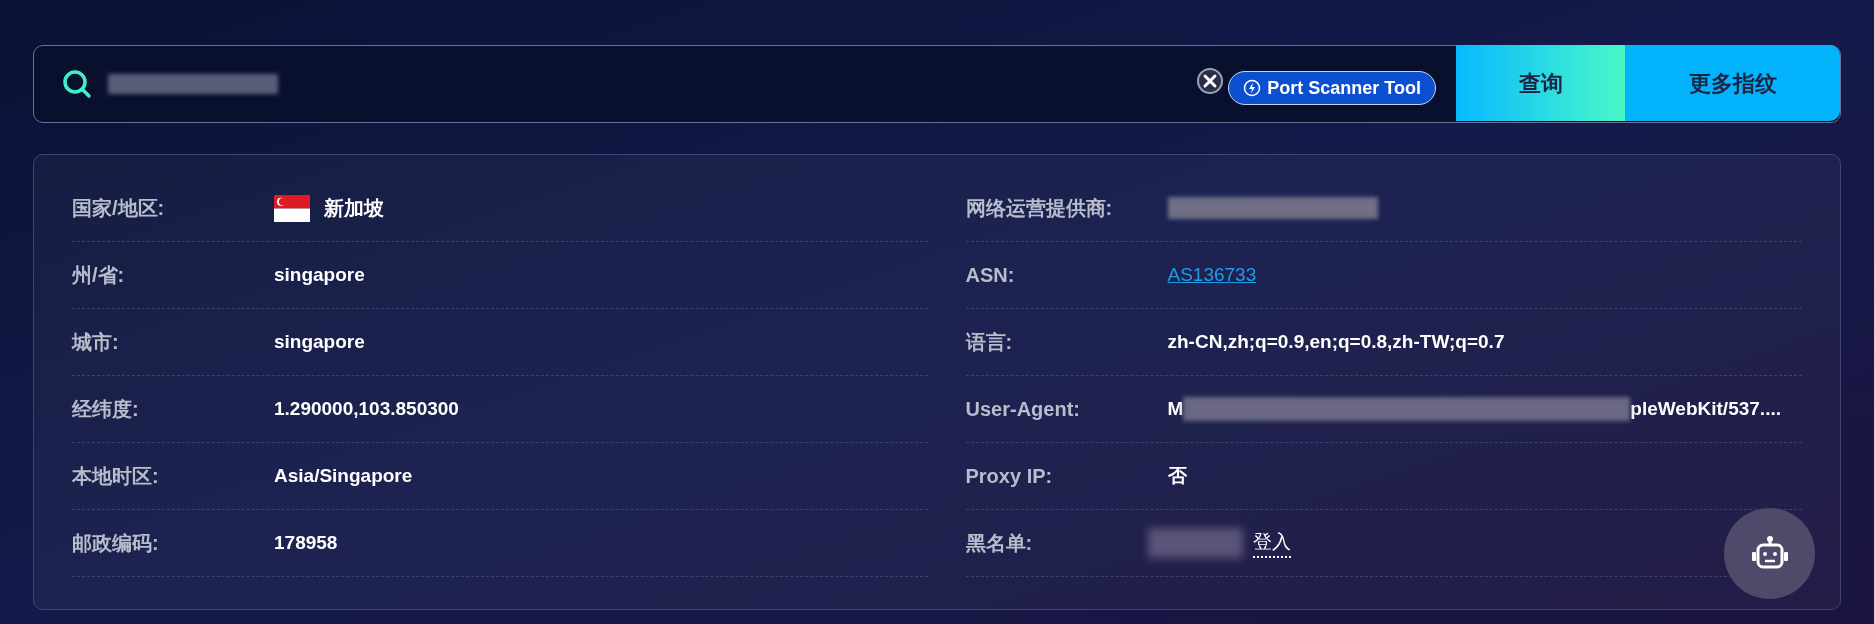 This screenshot has width=1874, height=624. Describe the element at coordinates (354, 208) in the screenshot. I see `field-value: 新加坡` at that location.